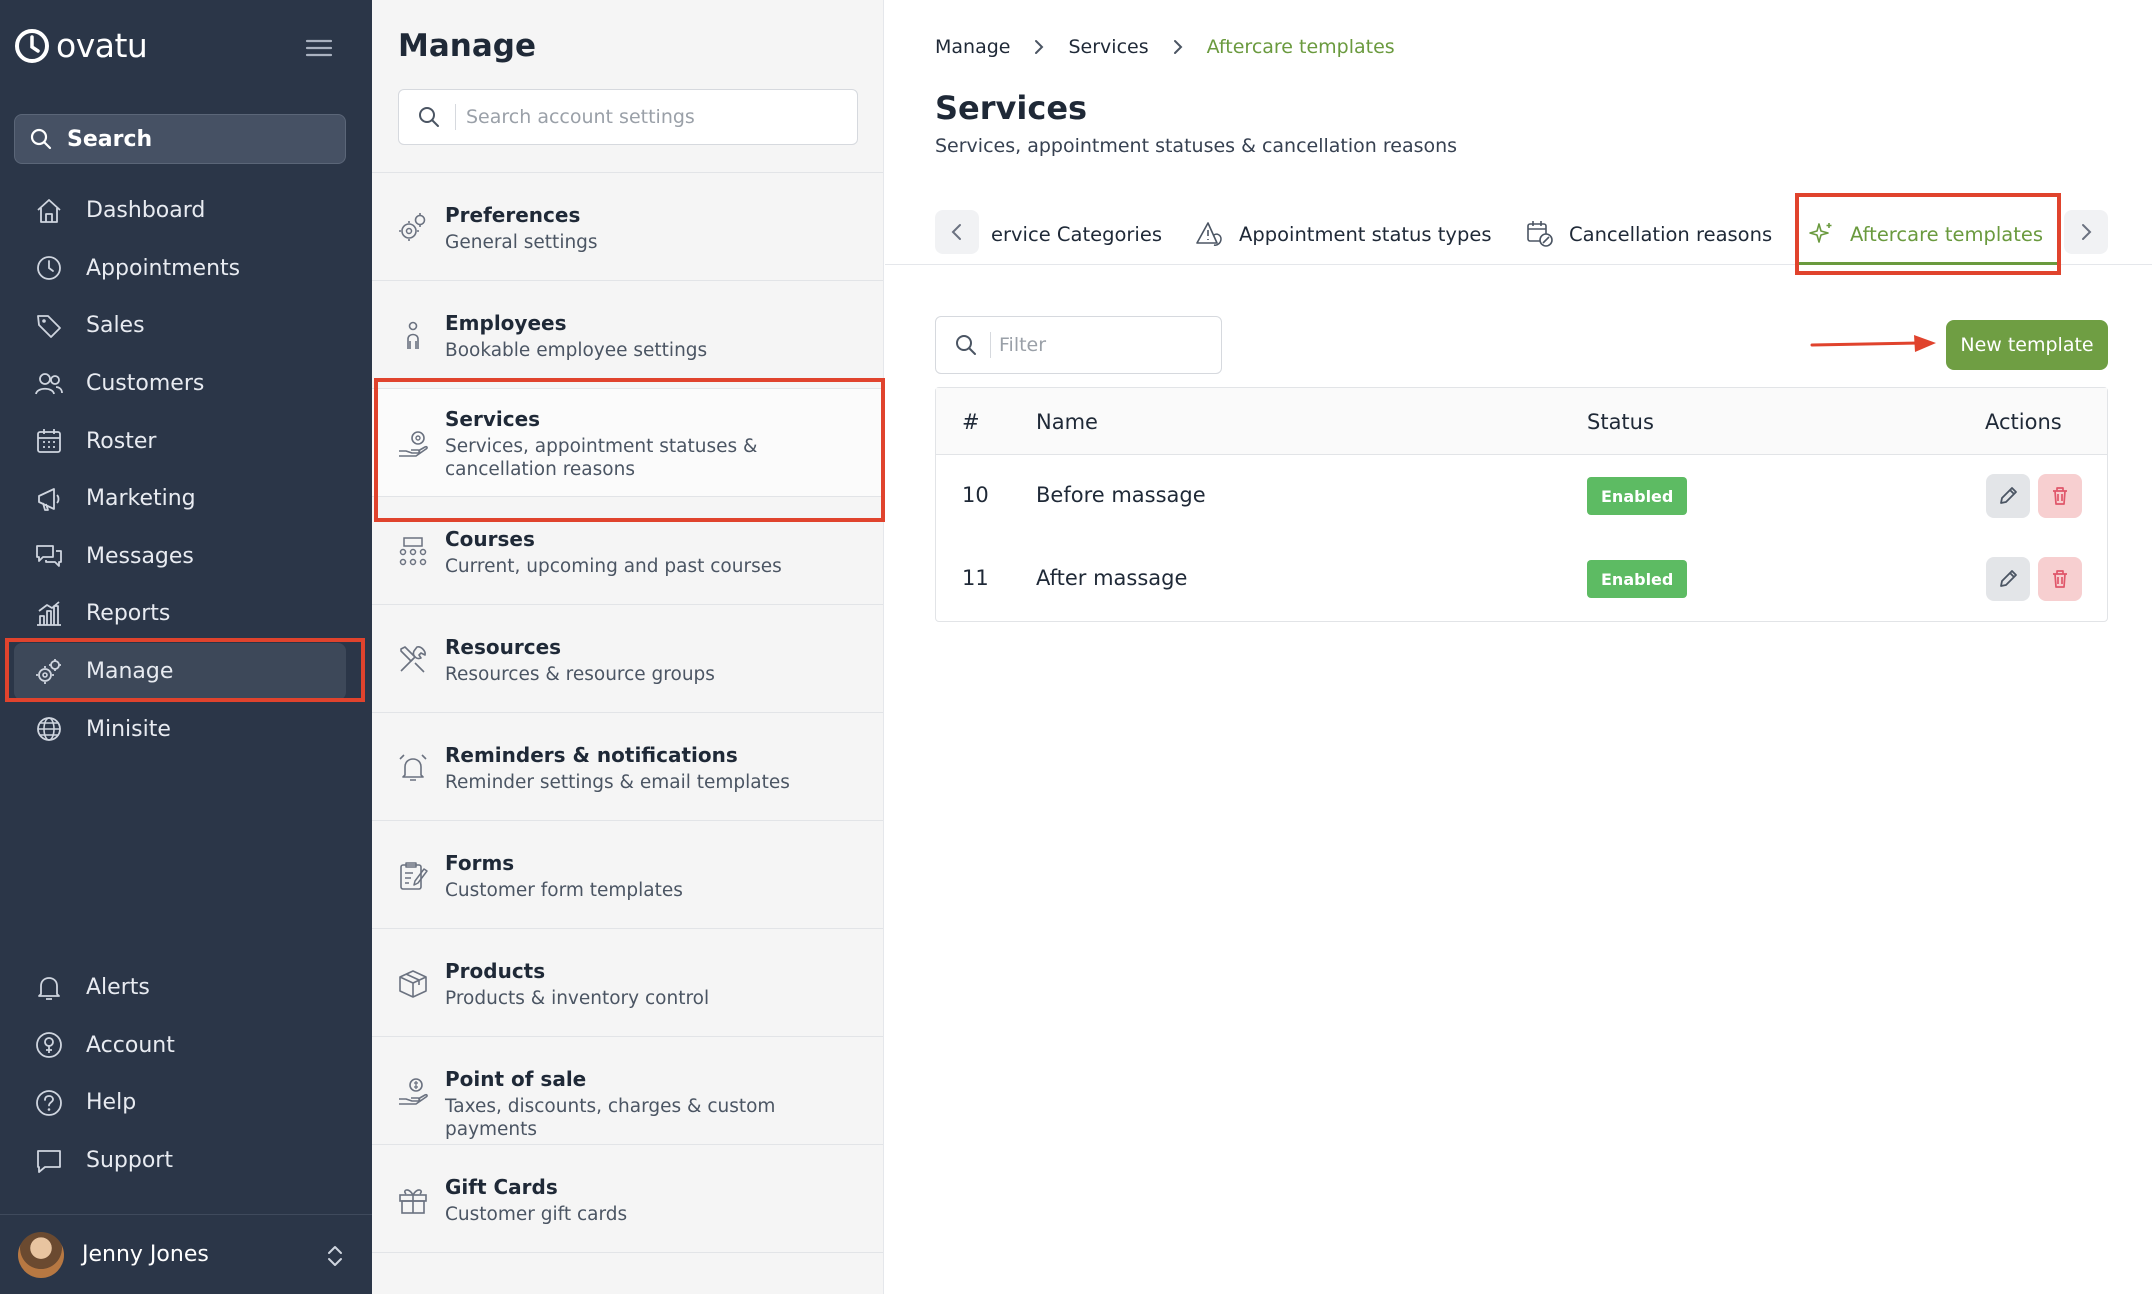 The height and width of the screenshot is (1294, 2152). What do you see at coordinates (1521, 421) in the screenshot?
I see `table-header: # Name Status Actions` at bounding box center [1521, 421].